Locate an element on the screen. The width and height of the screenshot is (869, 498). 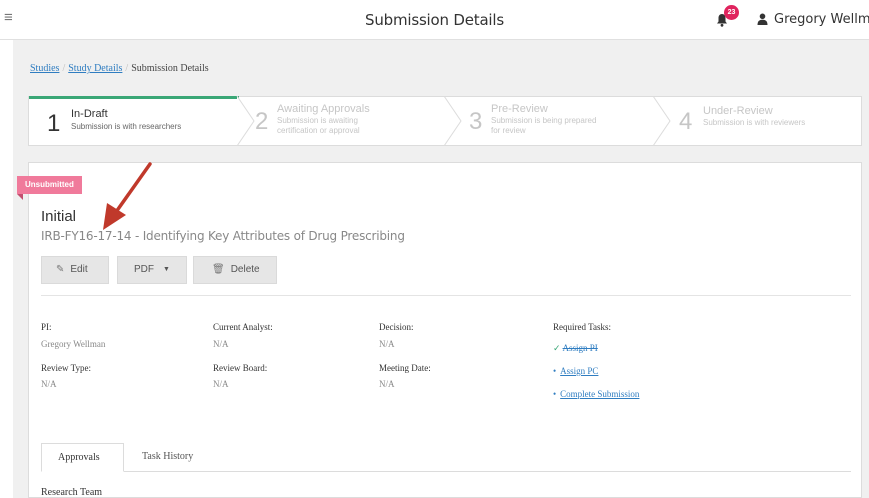
meeting-date-value: N/A is located at coordinates (387, 384).